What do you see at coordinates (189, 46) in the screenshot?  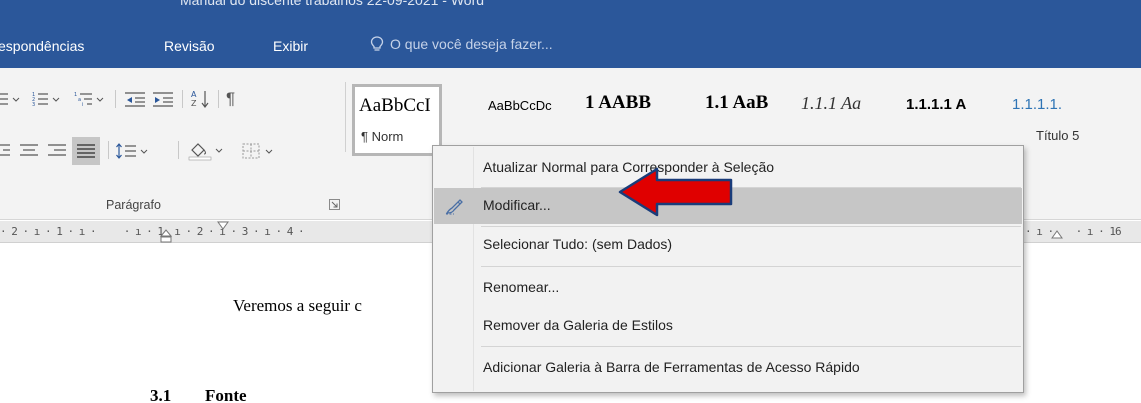 I see `tab-revisao: Revisão` at bounding box center [189, 46].